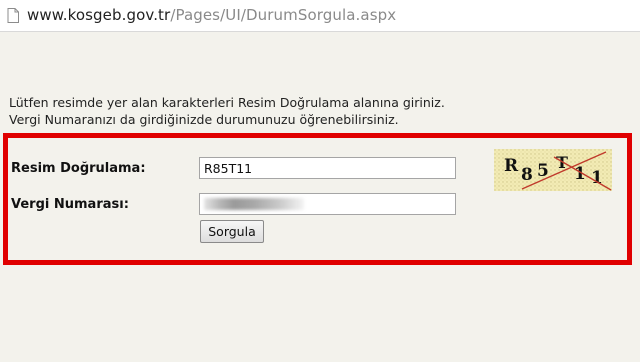  What do you see at coordinates (527, 175) in the screenshot?
I see `captcha-char-2: 8` at bounding box center [527, 175].